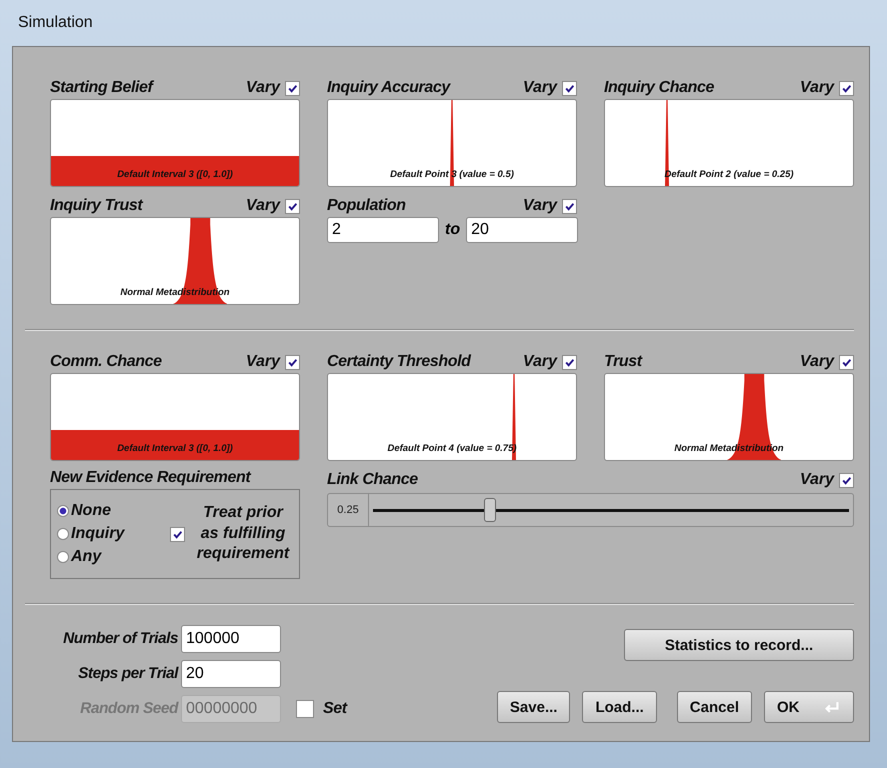 Image resolution: width=887 pixels, height=768 pixels. I want to click on radio-option: Inquiry, so click(109, 534).